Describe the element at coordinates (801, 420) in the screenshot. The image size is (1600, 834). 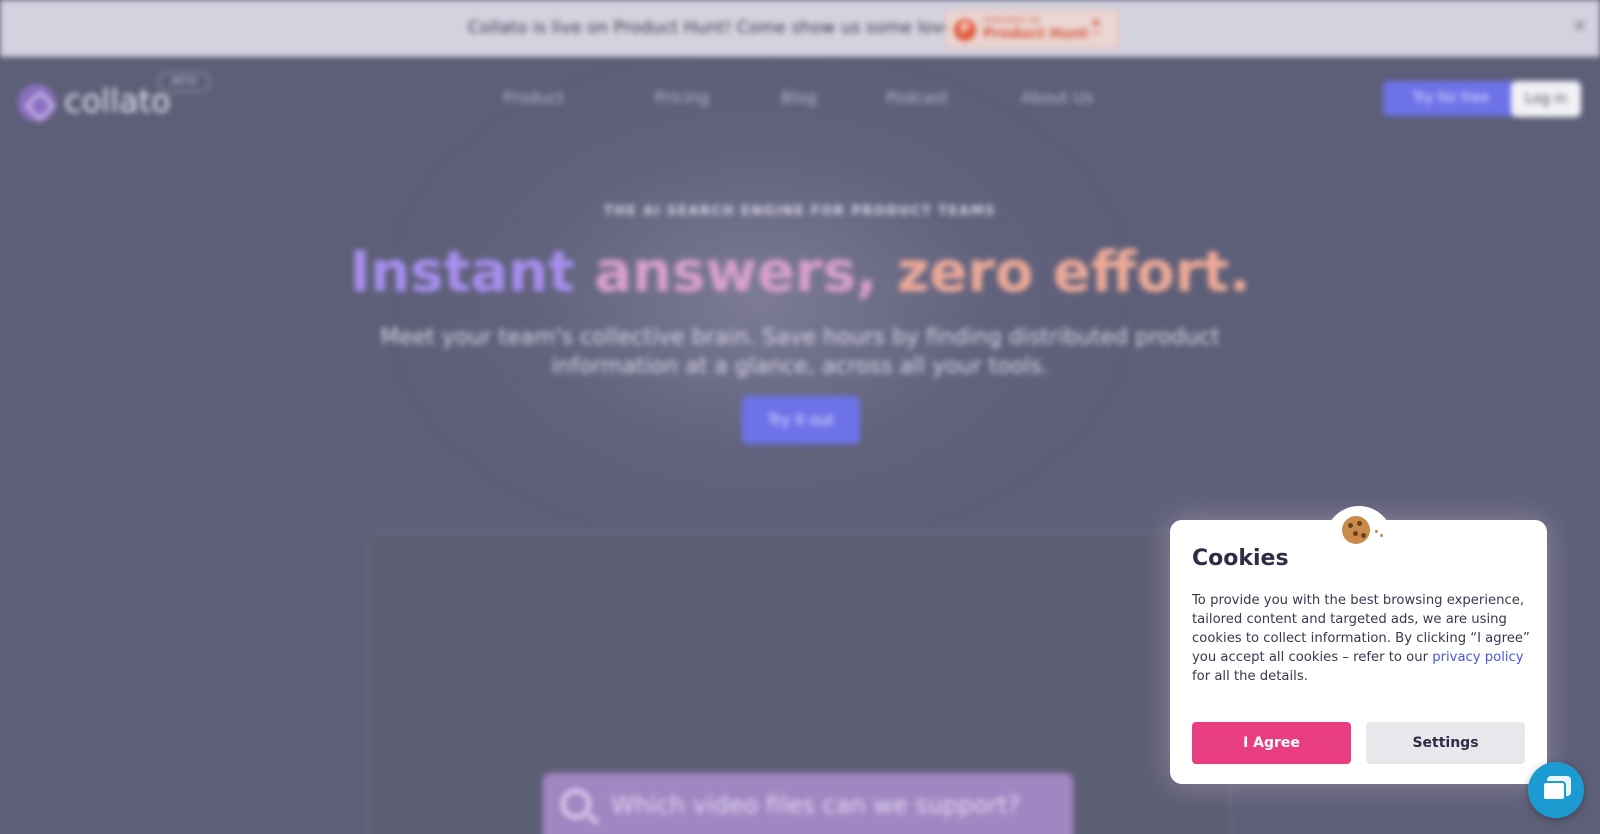
I see `try-it-out-button: Try it out` at that location.